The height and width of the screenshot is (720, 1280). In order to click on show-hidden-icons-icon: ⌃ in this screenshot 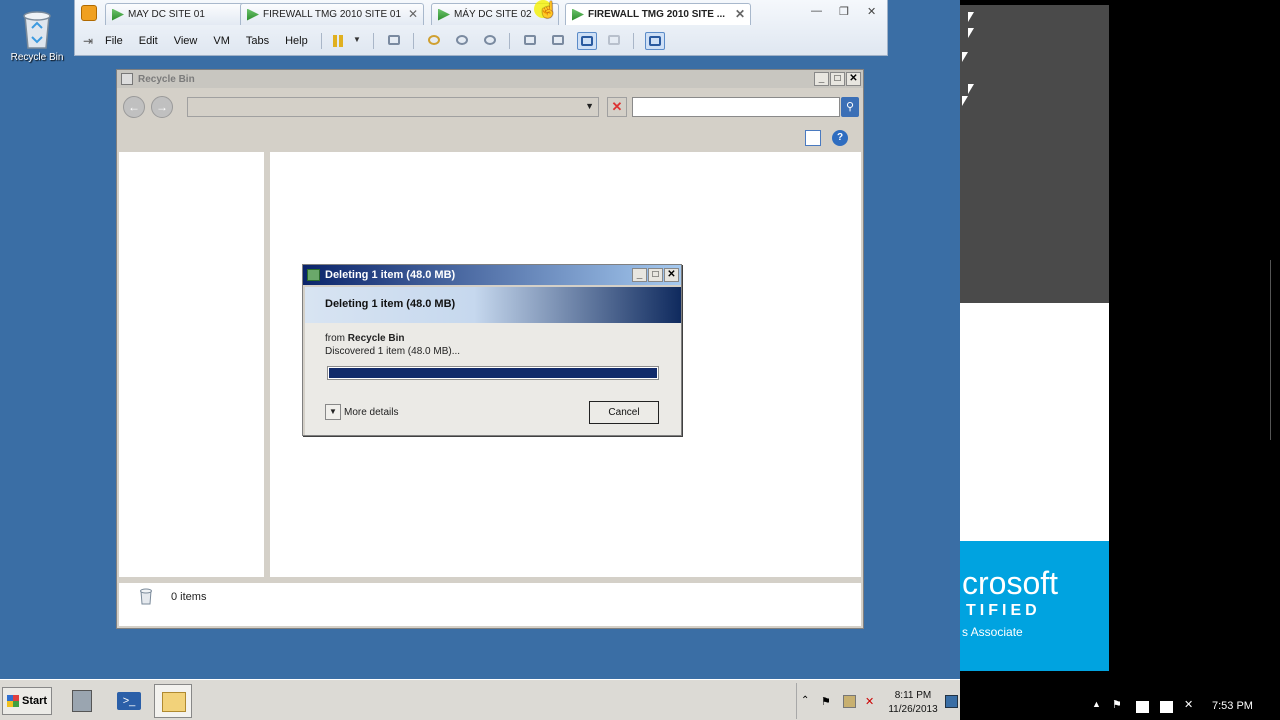, I will do `click(807, 701)`.